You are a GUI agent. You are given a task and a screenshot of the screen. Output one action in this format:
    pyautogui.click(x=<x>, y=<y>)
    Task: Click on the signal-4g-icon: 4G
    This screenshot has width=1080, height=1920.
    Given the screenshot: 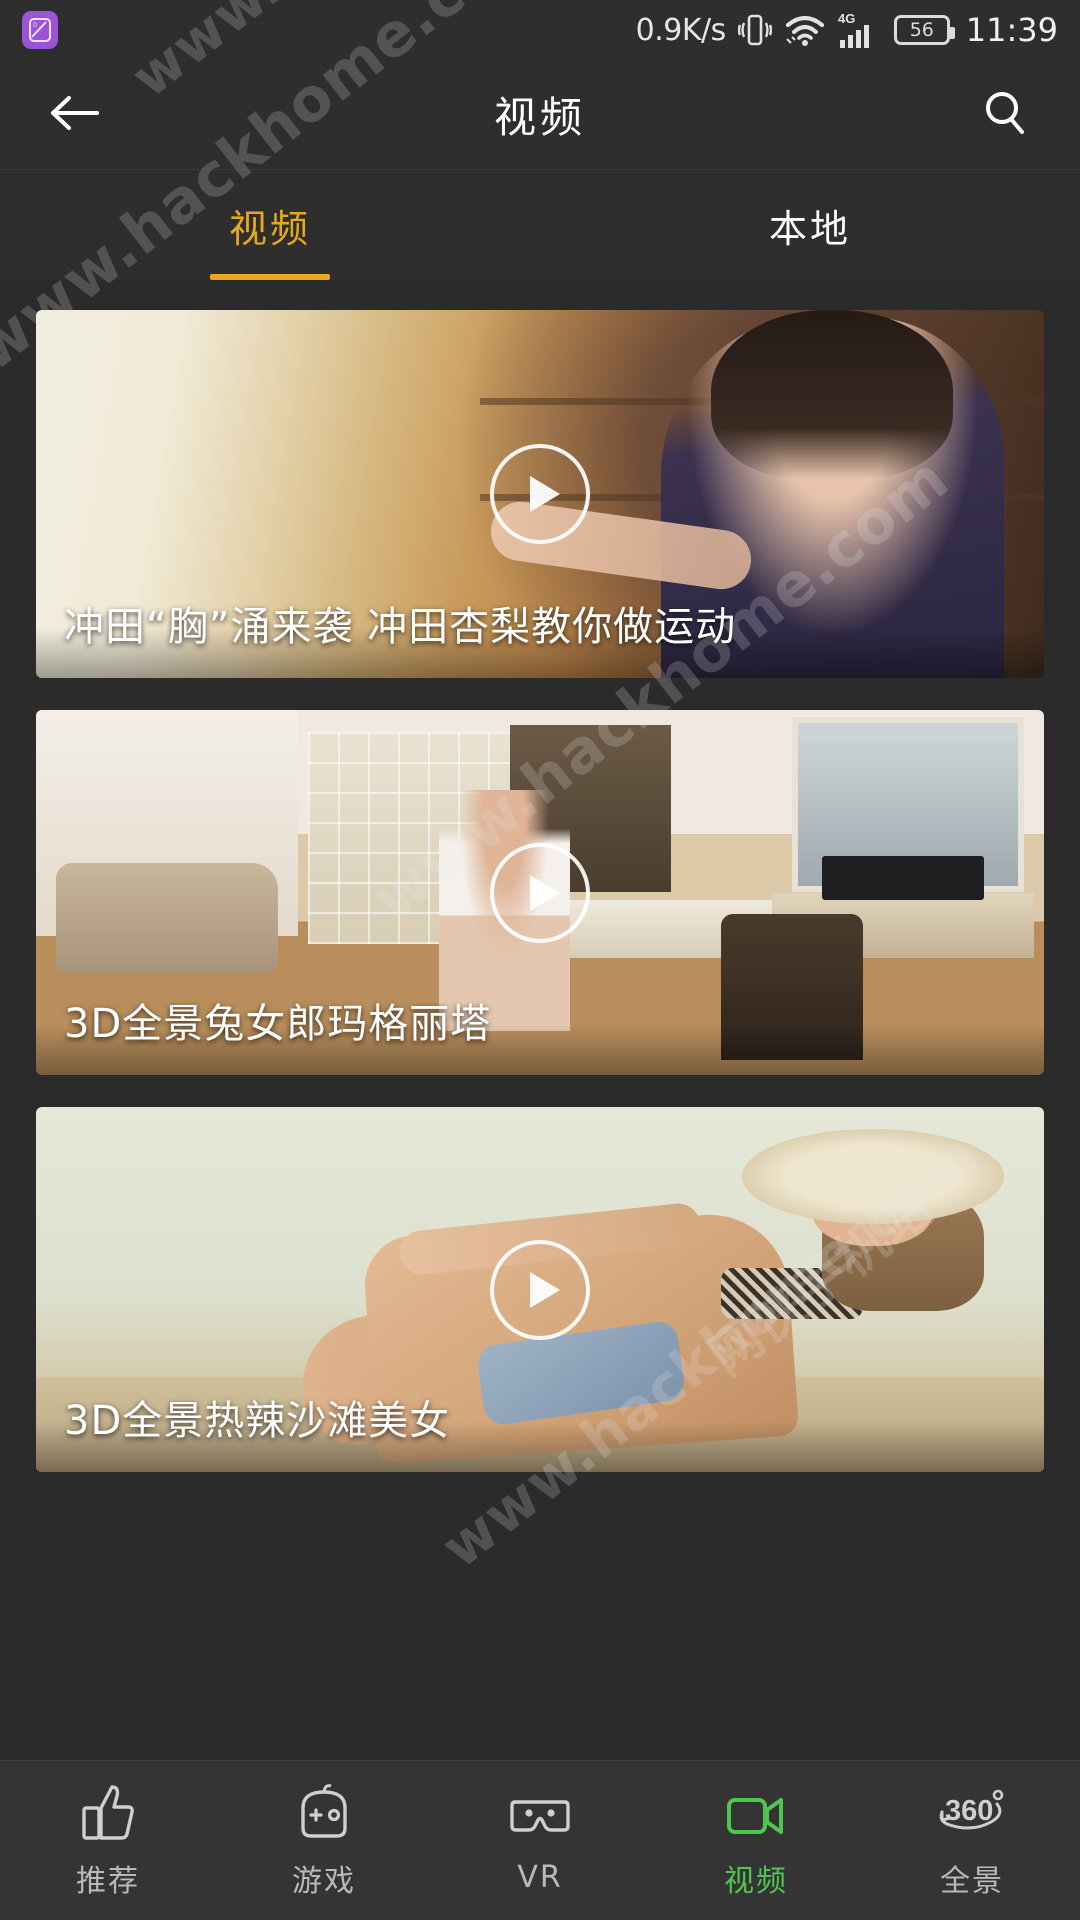 What is the action you would take?
    pyautogui.click(x=860, y=30)
    